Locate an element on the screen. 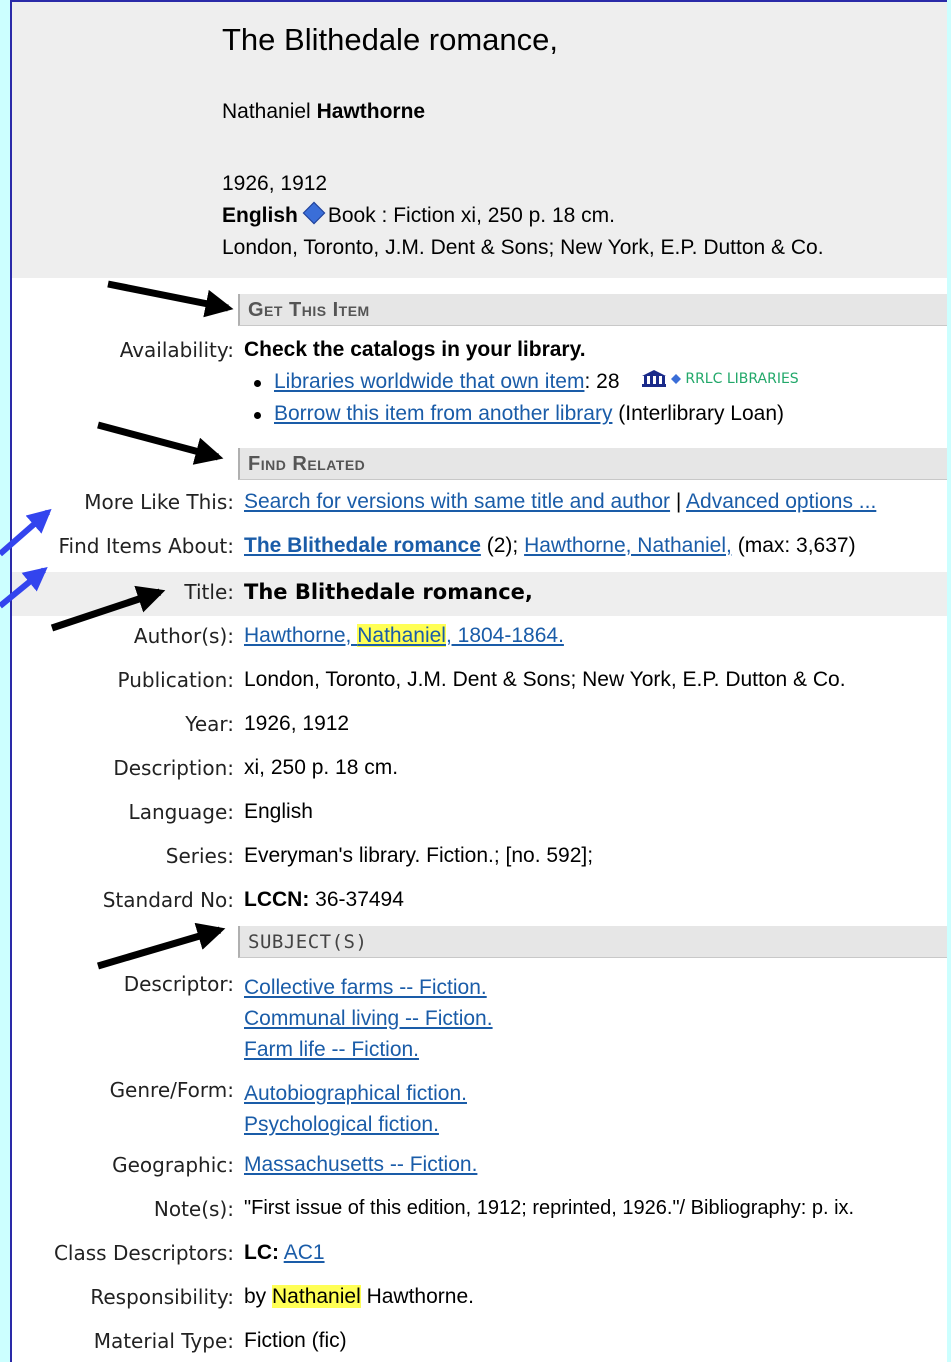 The width and height of the screenshot is (951, 1362). arrow-find-items-about is located at coordinates (24, 587).